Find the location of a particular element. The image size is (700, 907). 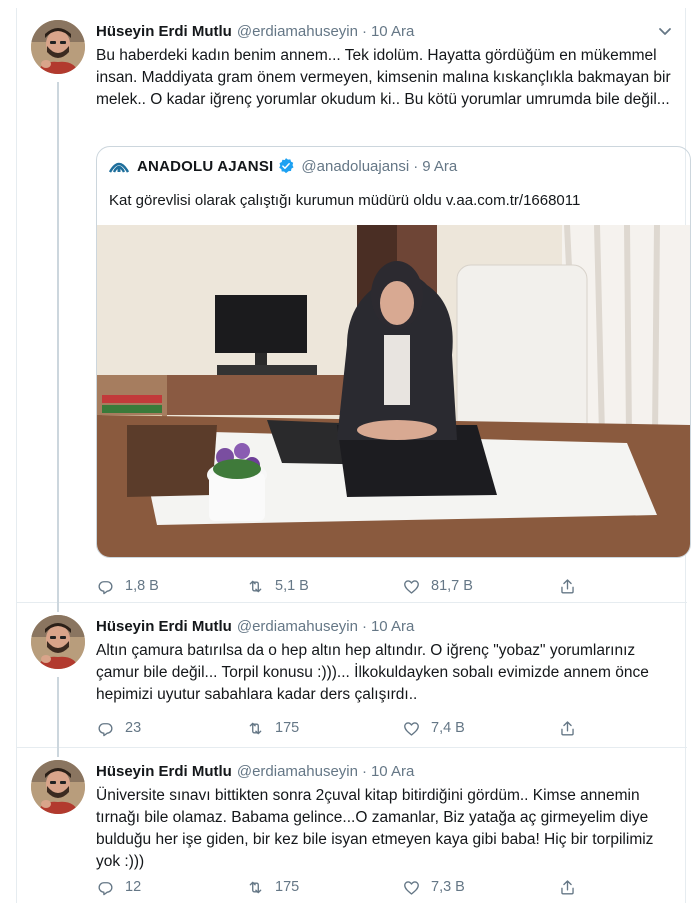

like-button: 81,7 B is located at coordinates (437, 586).